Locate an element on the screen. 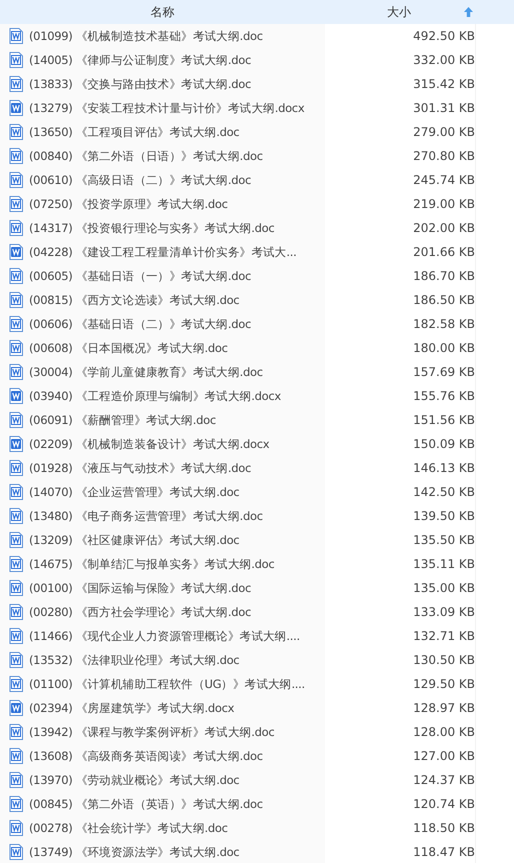 This screenshot has width=514, height=863. file-size: 128.97 KB is located at coordinates (444, 708).